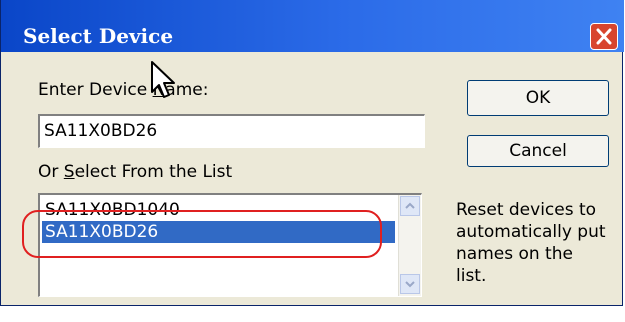  I want to click on chevron-down-icon, so click(410, 284).